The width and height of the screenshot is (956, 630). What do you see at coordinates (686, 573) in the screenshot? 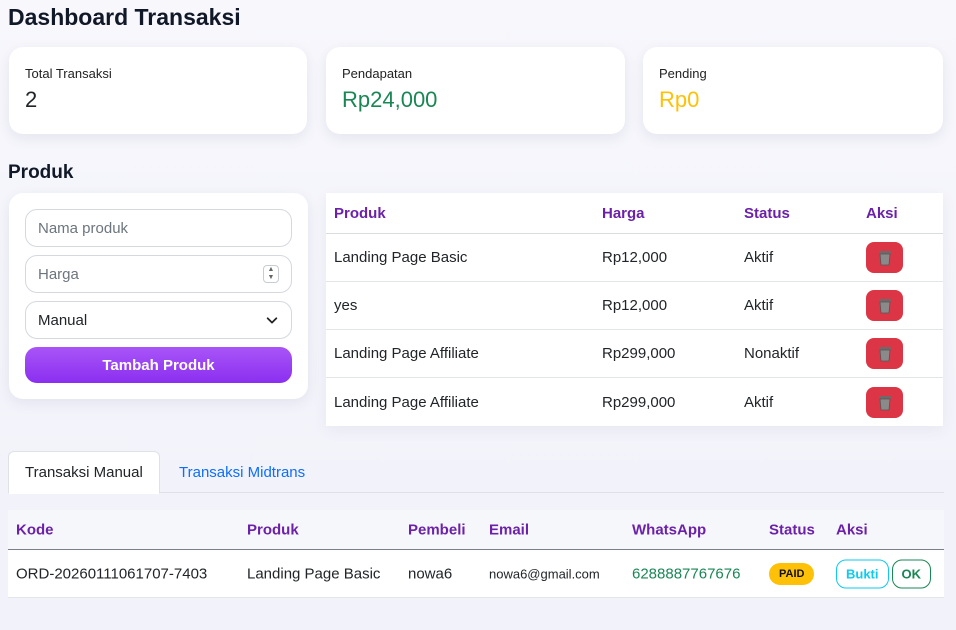
I see `whatsapp-link: 6288887767676` at bounding box center [686, 573].